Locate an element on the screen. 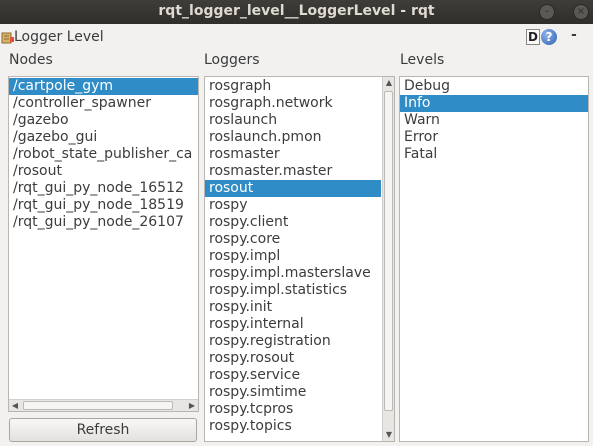  logger-list-item: rospy is located at coordinates (293, 205).